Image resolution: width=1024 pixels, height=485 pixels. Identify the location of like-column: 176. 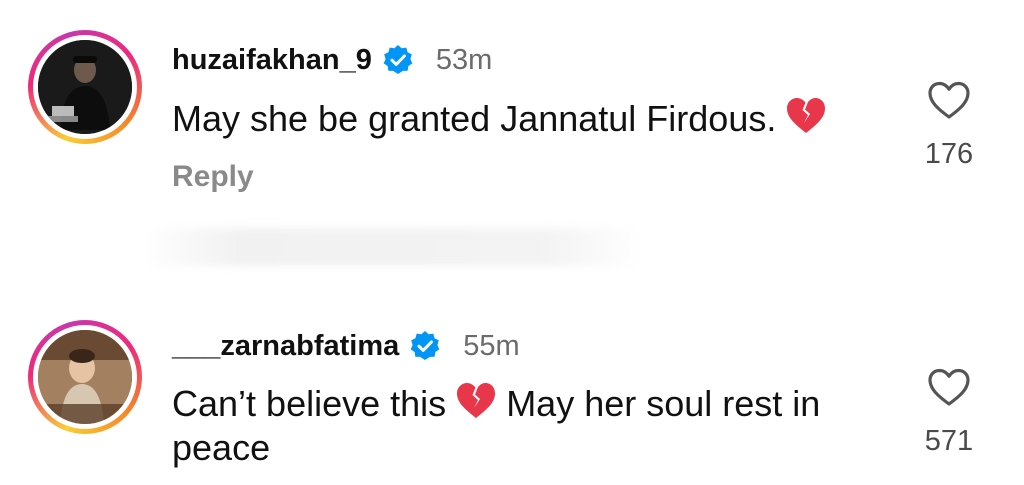
(949, 125).